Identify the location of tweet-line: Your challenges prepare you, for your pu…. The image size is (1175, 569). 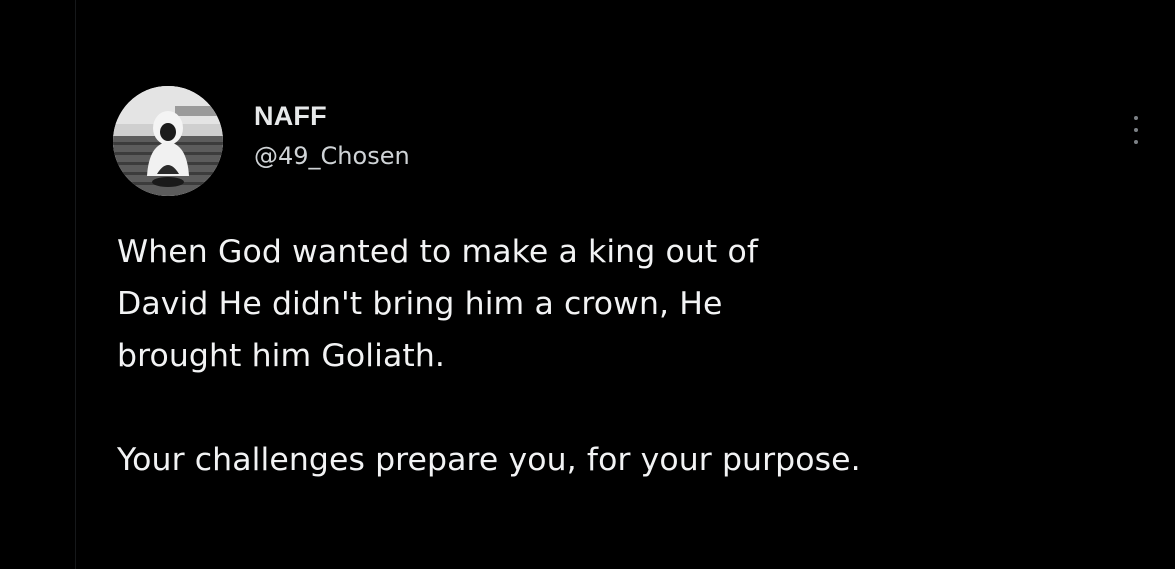
(489, 460).